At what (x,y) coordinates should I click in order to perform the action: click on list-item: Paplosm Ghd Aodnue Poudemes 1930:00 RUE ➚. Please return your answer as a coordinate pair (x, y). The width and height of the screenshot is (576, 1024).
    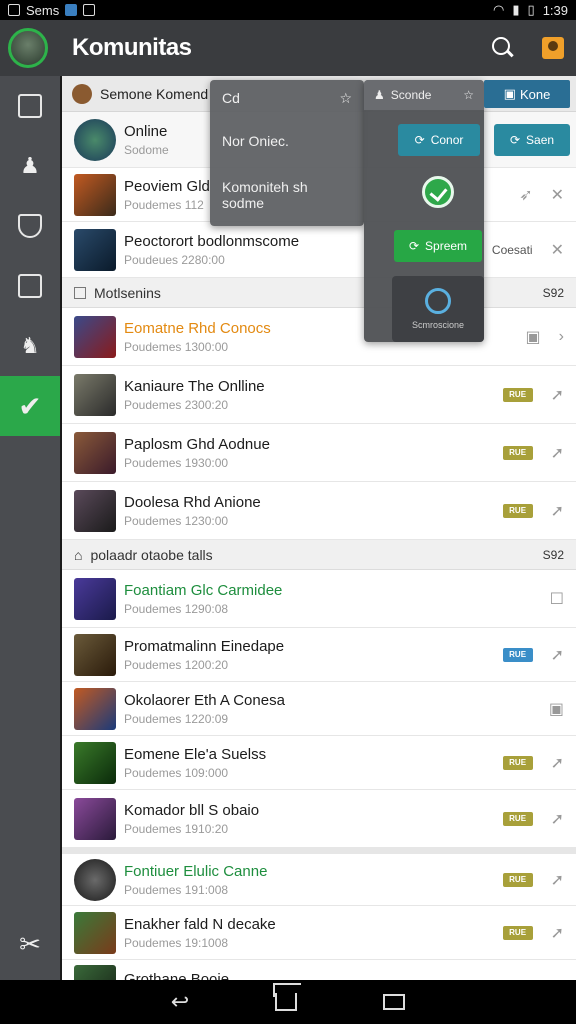
    Looking at the image, I should click on (319, 453).